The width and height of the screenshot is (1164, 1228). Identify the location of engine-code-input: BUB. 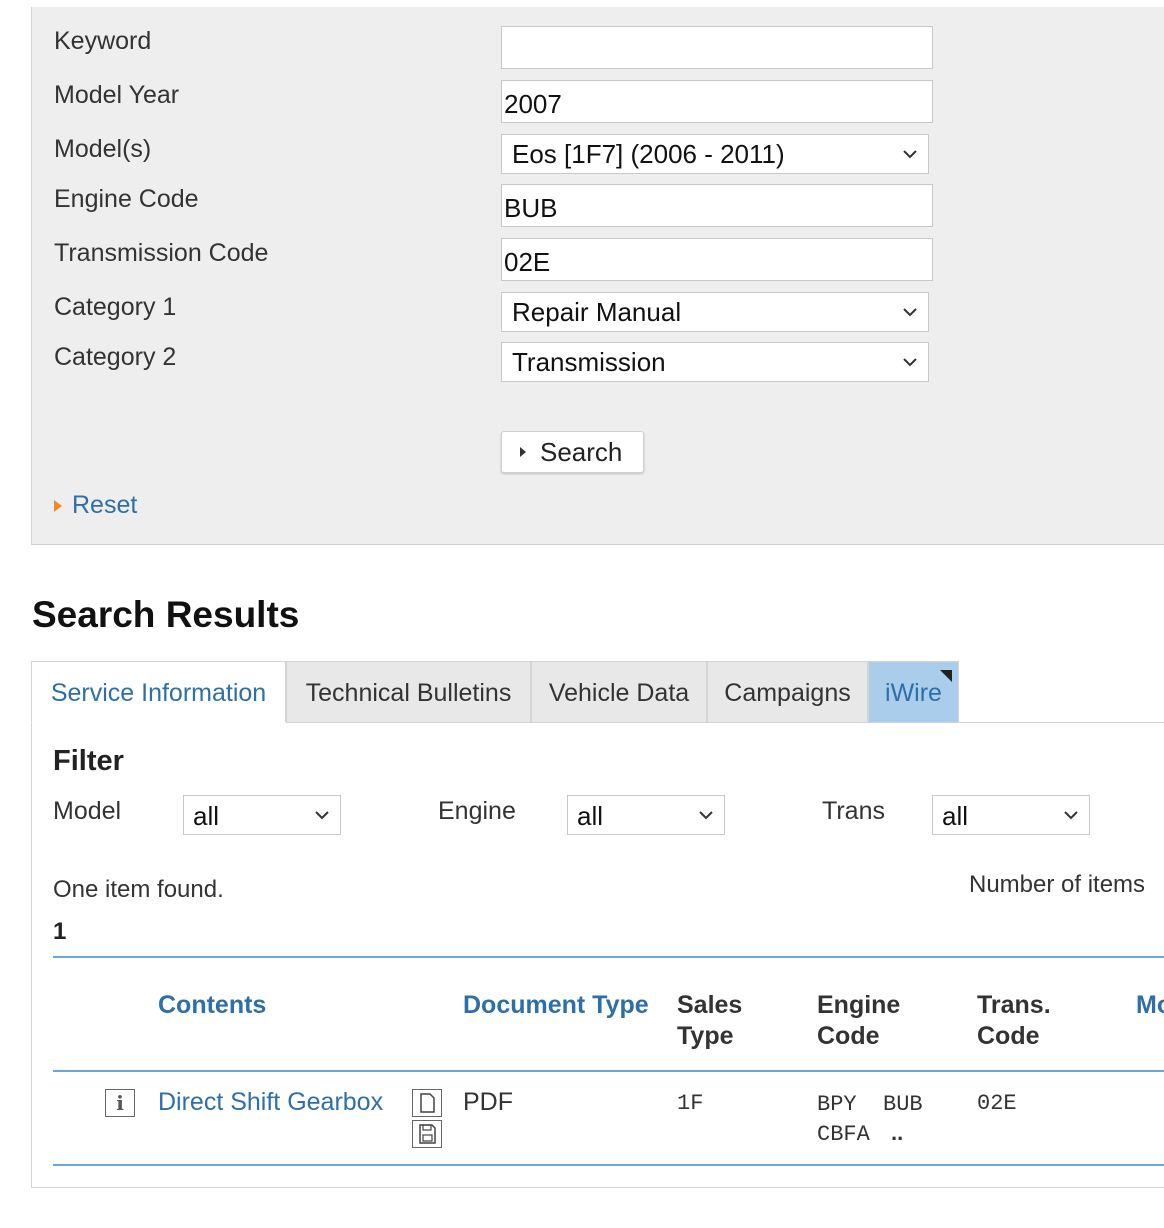
(717, 205).